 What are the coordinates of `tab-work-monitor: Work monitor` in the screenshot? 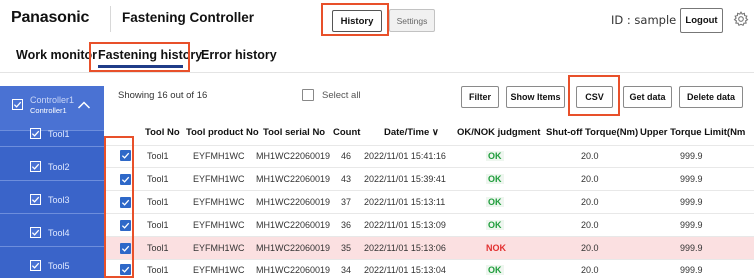 It's located at (56, 55).